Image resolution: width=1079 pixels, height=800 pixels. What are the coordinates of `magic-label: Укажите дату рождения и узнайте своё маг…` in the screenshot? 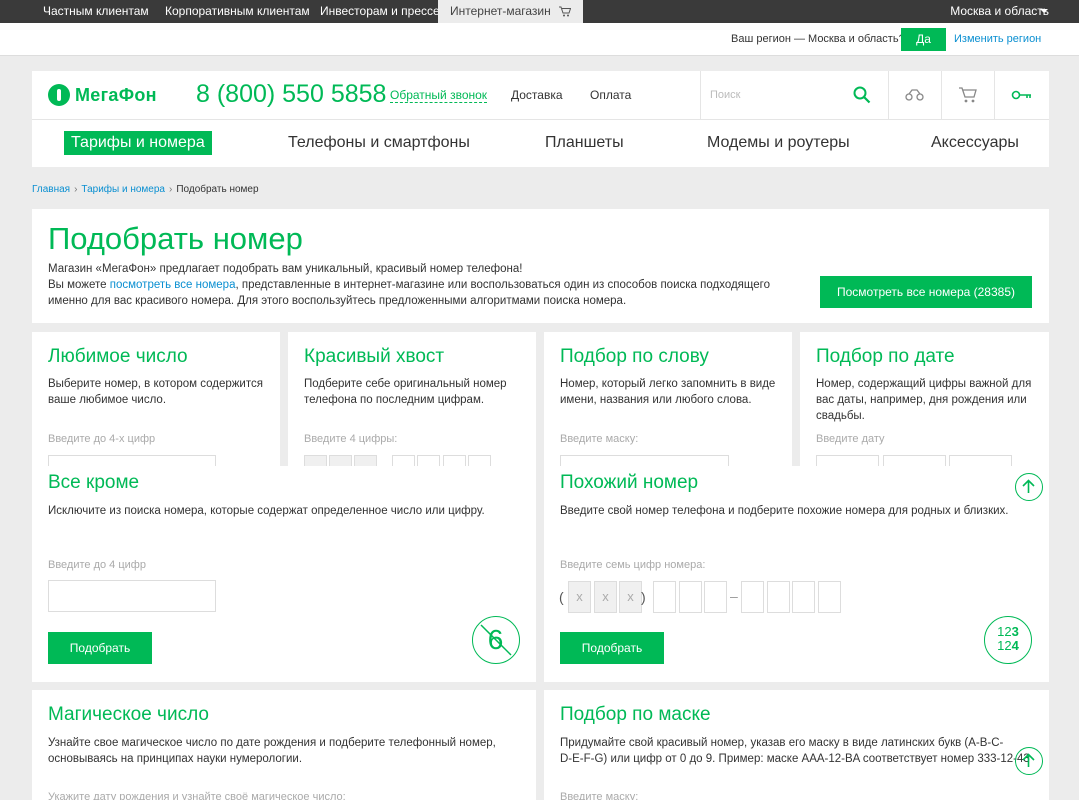 It's located at (197, 795).